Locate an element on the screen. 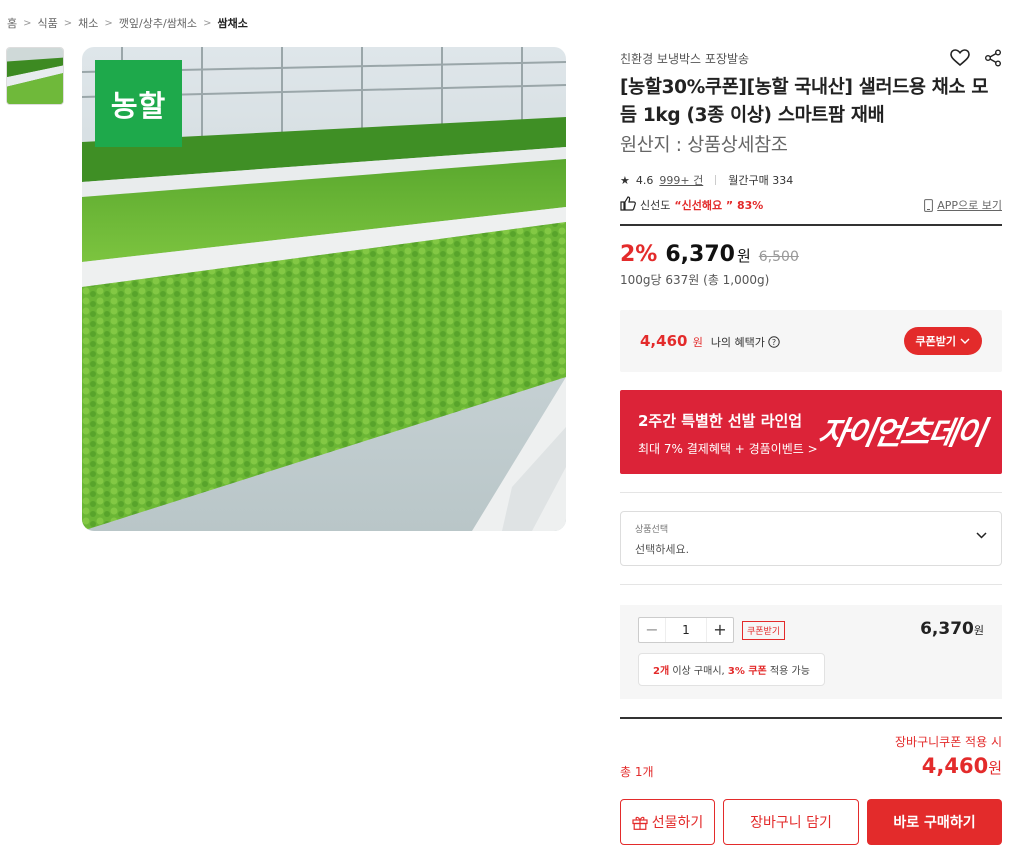  share-icon is located at coordinates (993, 58).